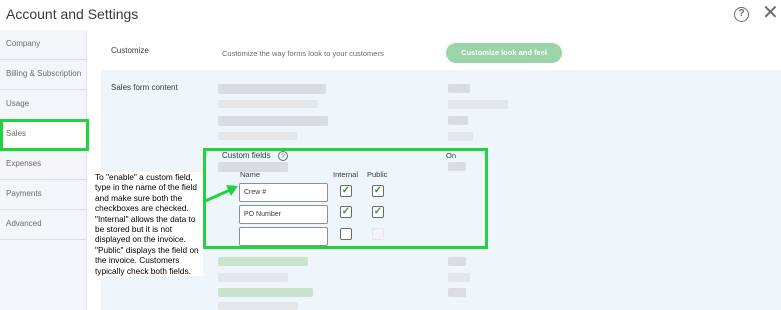 The width and height of the screenshot is (781, 310). Describe the element at coordinates (43, 225) in the screenshot. I see `sidebar-item-advanced: Advanced` at that location.